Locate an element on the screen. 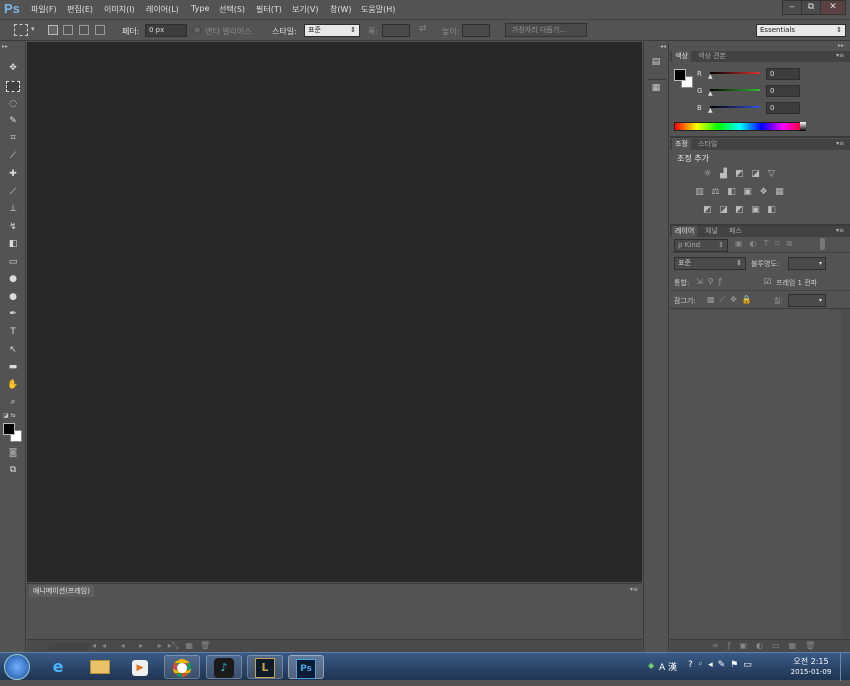 The height and width of the screenshot is (686, 850). ie-icon: e is located at coordinates (58, 667).